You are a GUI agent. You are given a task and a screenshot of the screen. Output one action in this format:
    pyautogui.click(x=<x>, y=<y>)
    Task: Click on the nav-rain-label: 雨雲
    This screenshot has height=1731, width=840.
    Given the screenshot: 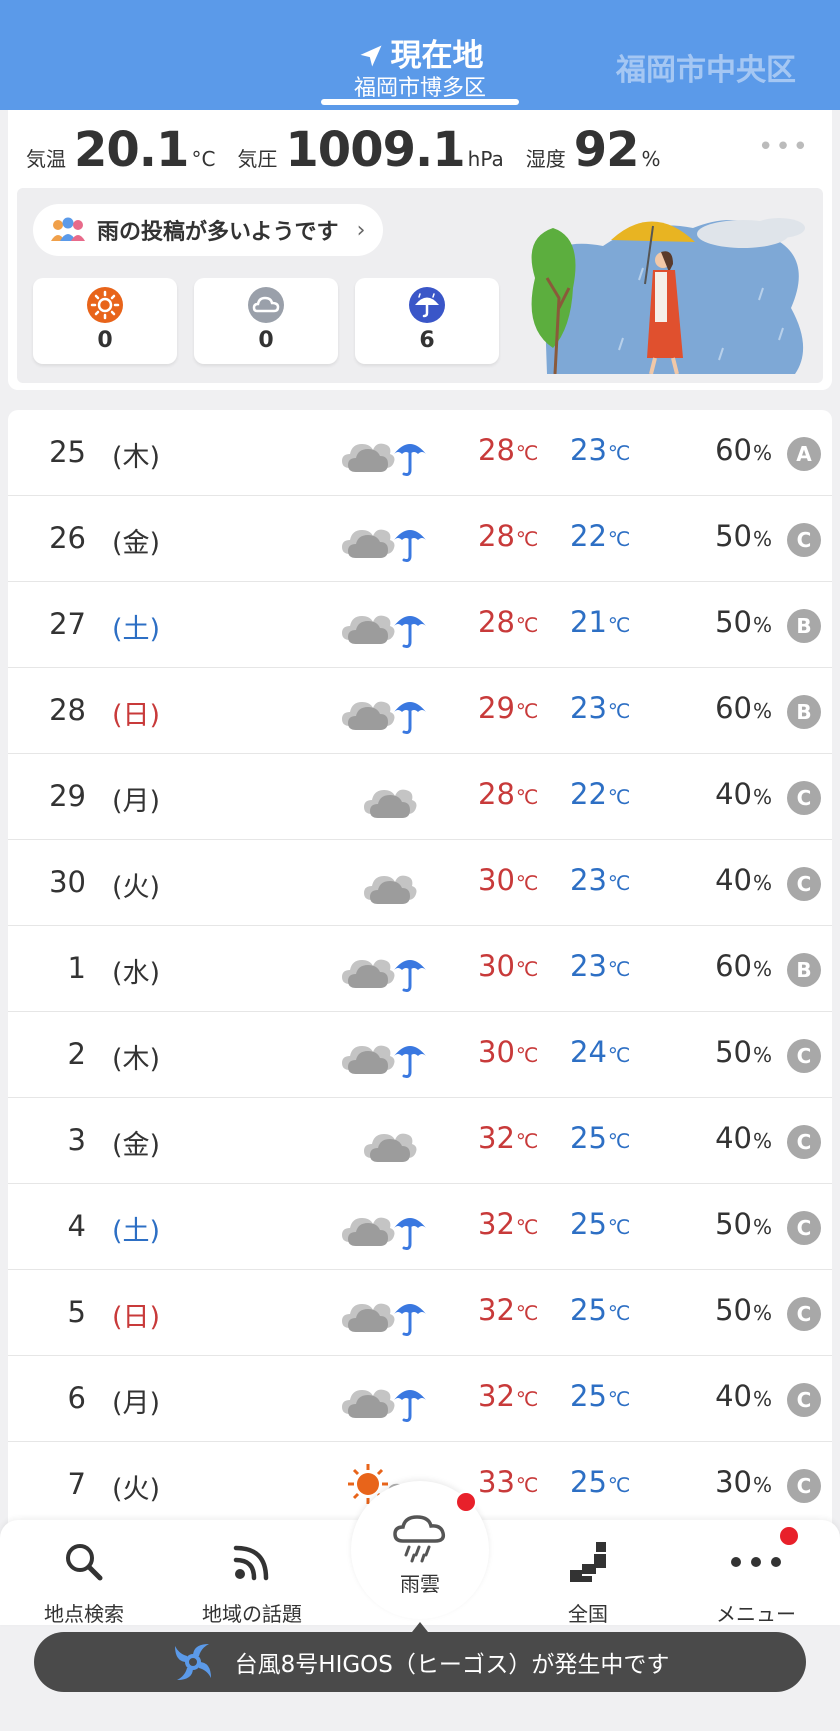 What is the action you would take?
    pyautogui.click(x=420, y=1584)
    